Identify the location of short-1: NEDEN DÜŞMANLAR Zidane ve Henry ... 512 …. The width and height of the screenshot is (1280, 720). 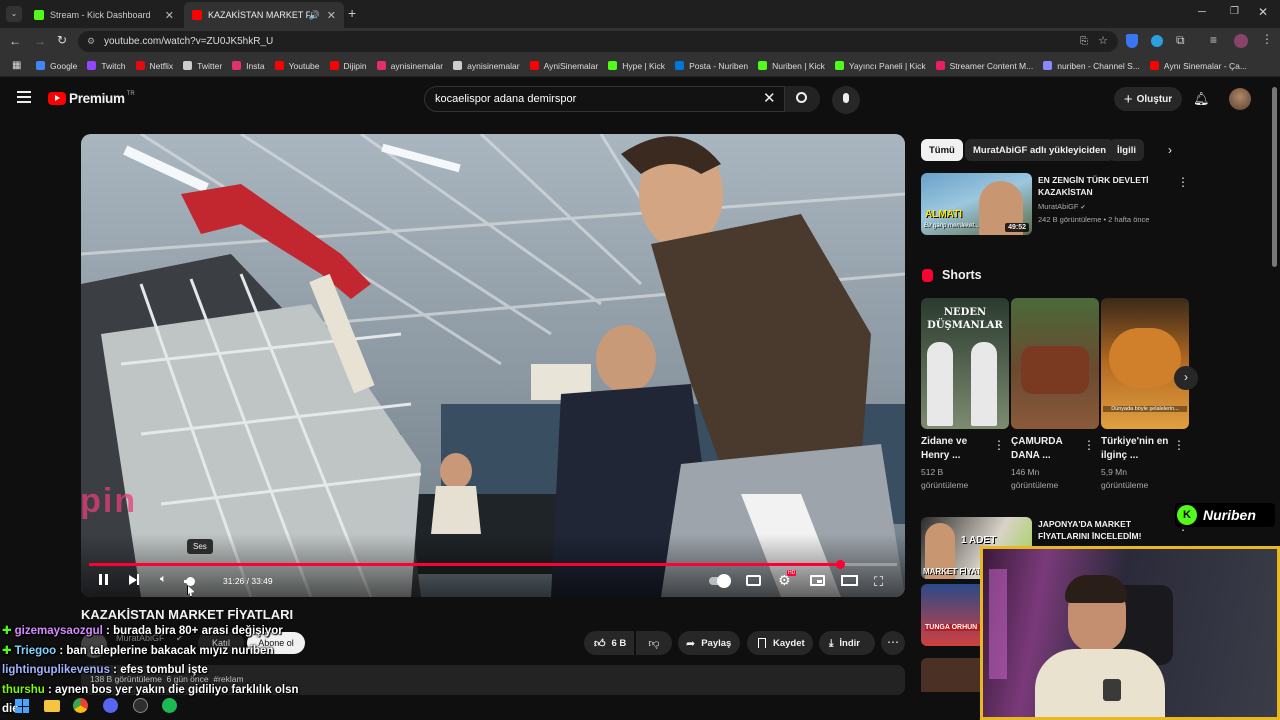
(965, 394).